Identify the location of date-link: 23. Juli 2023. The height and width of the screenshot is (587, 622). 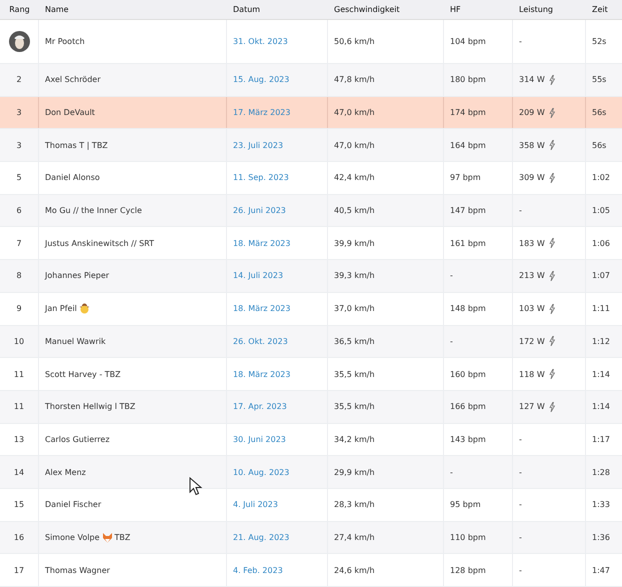
(258, 145).